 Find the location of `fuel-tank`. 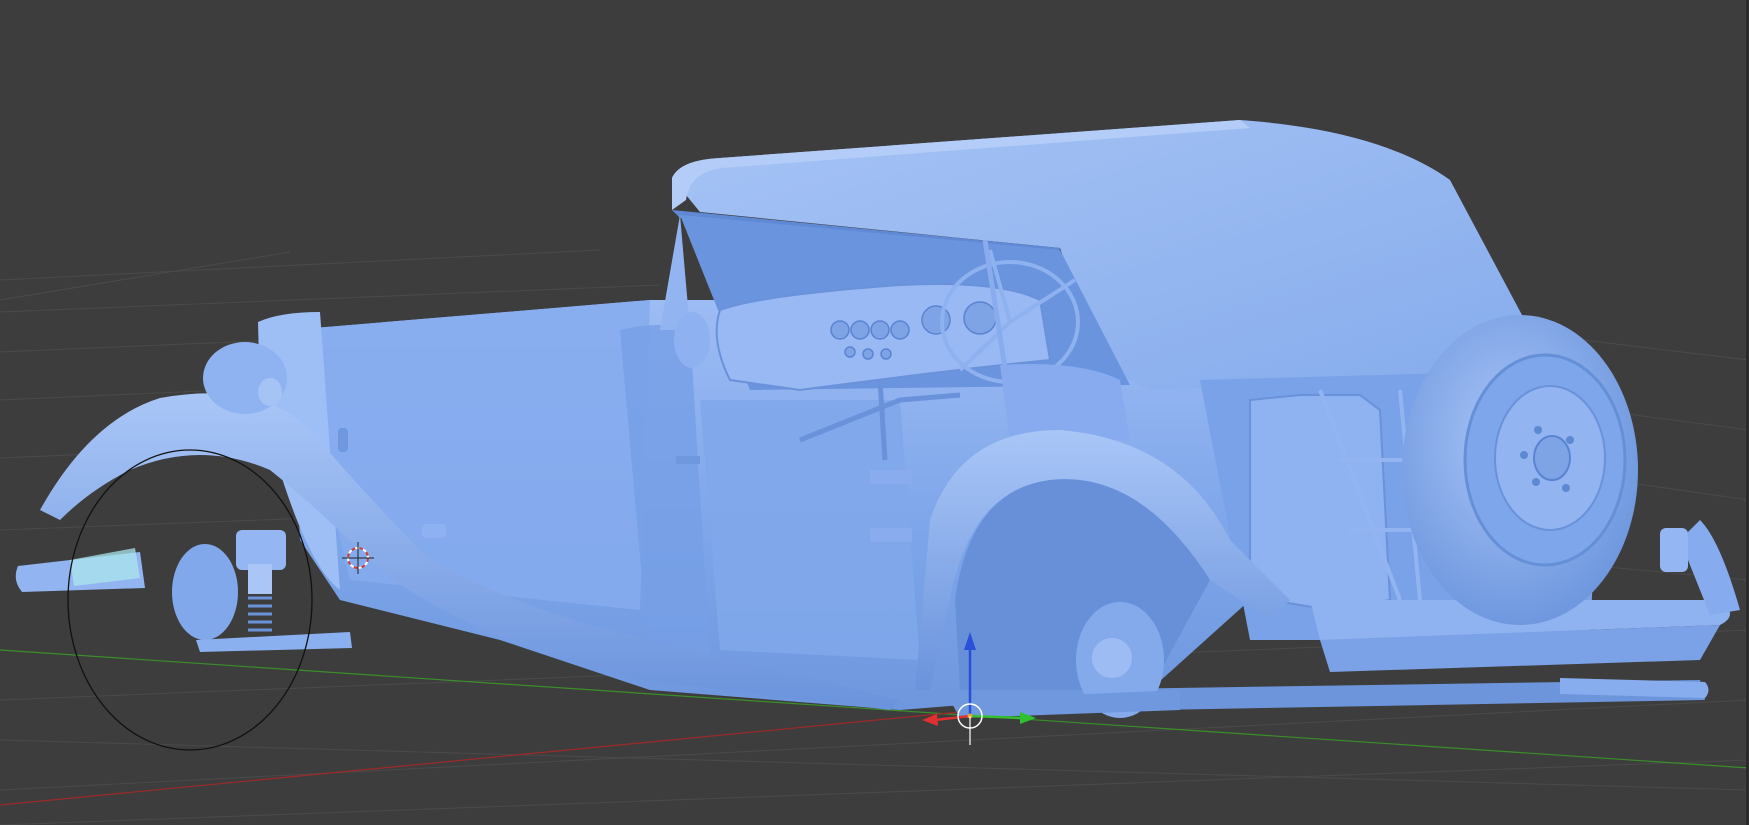

fuel-tank is located at coordinates (1320, 503).